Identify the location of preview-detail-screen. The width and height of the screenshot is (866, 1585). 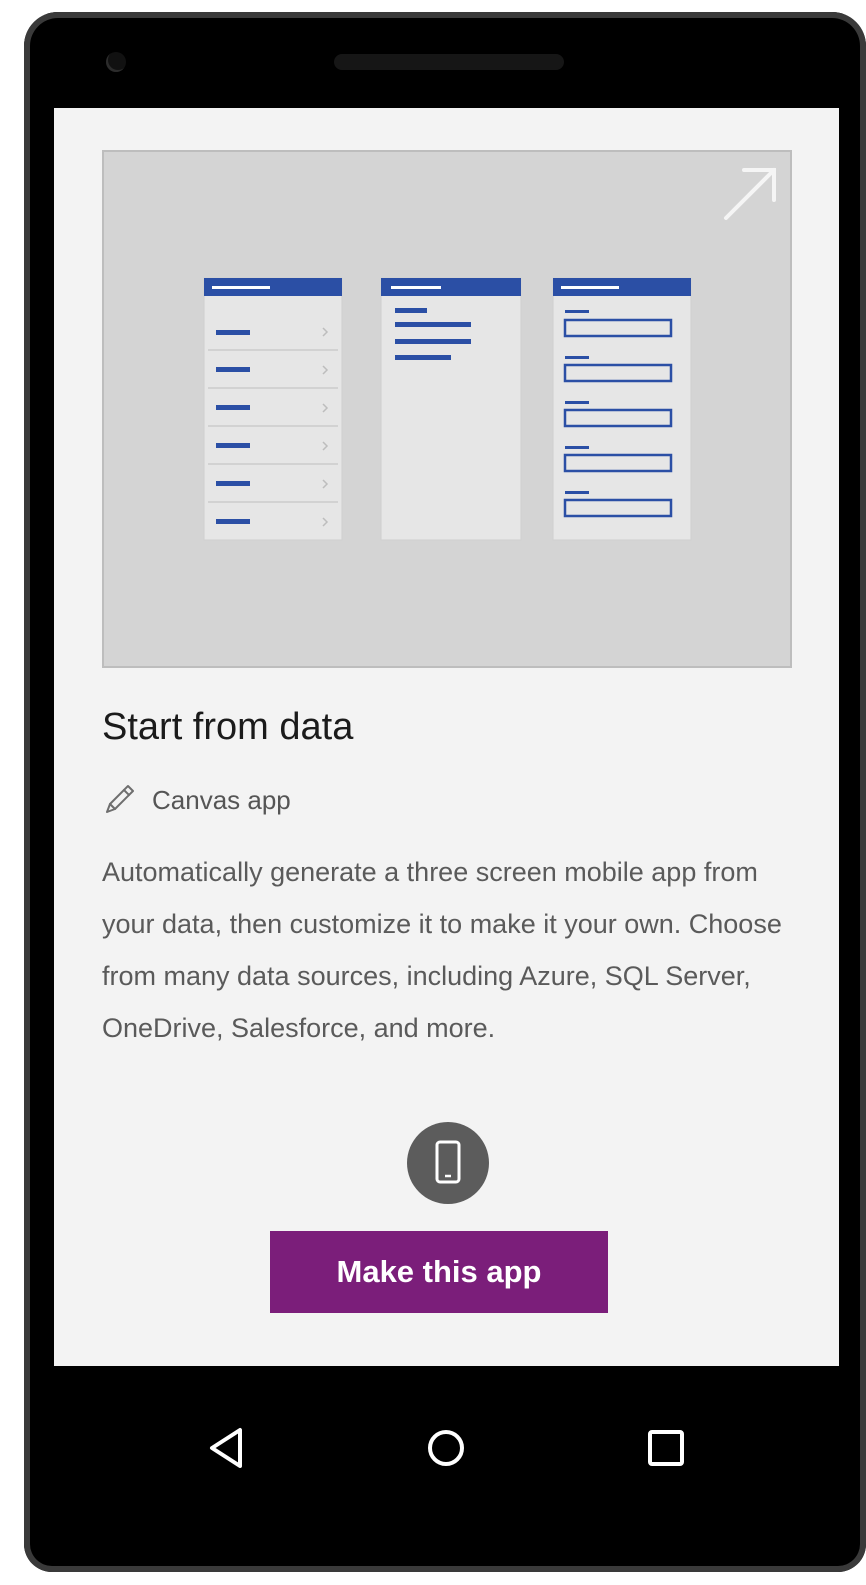
(451, 409).